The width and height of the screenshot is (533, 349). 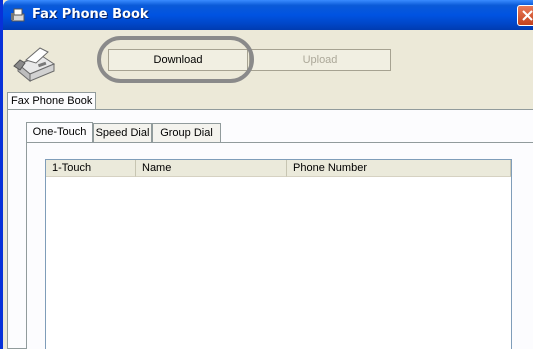 What do you see at coordinates (186, 132) in the screenshot?
I see `tab-group-dial: Group Dial` at bounding box center [186, 132].